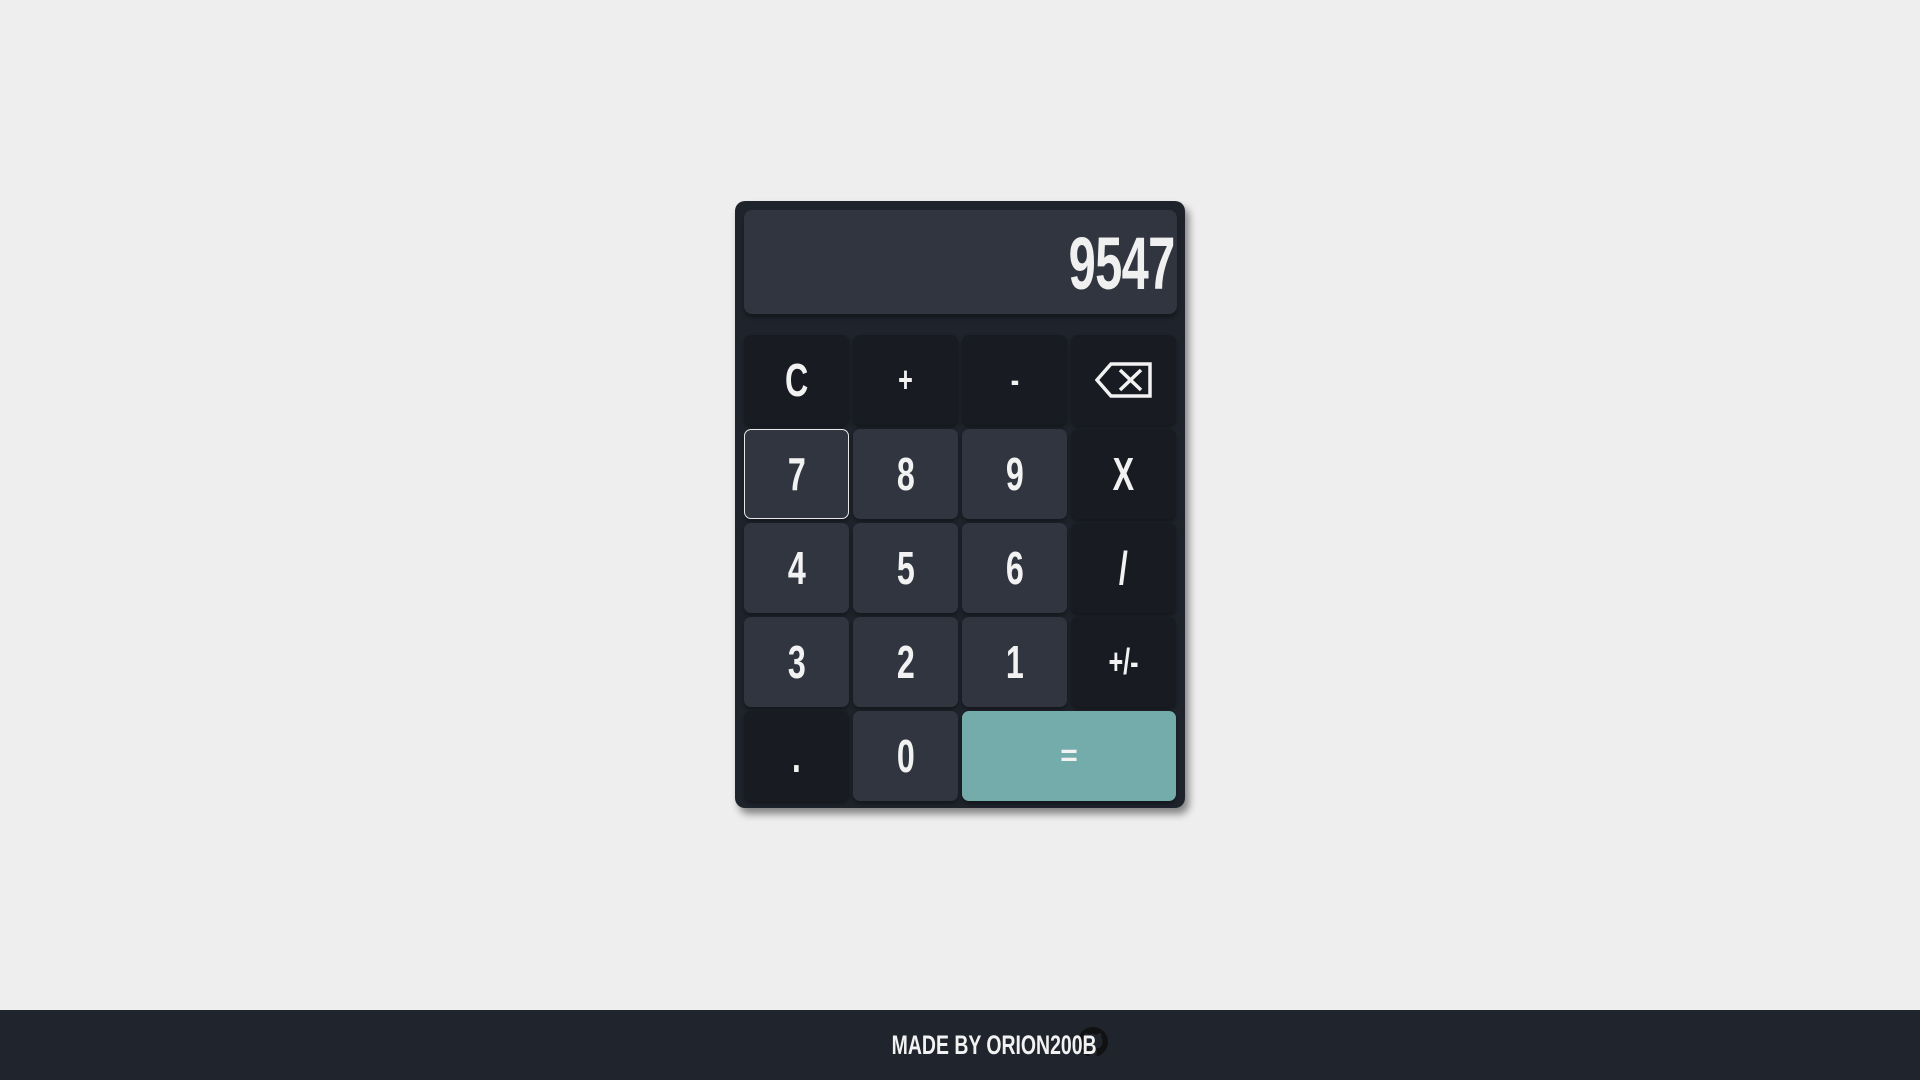  I want to click on plus-button: +, so click(905, 380).